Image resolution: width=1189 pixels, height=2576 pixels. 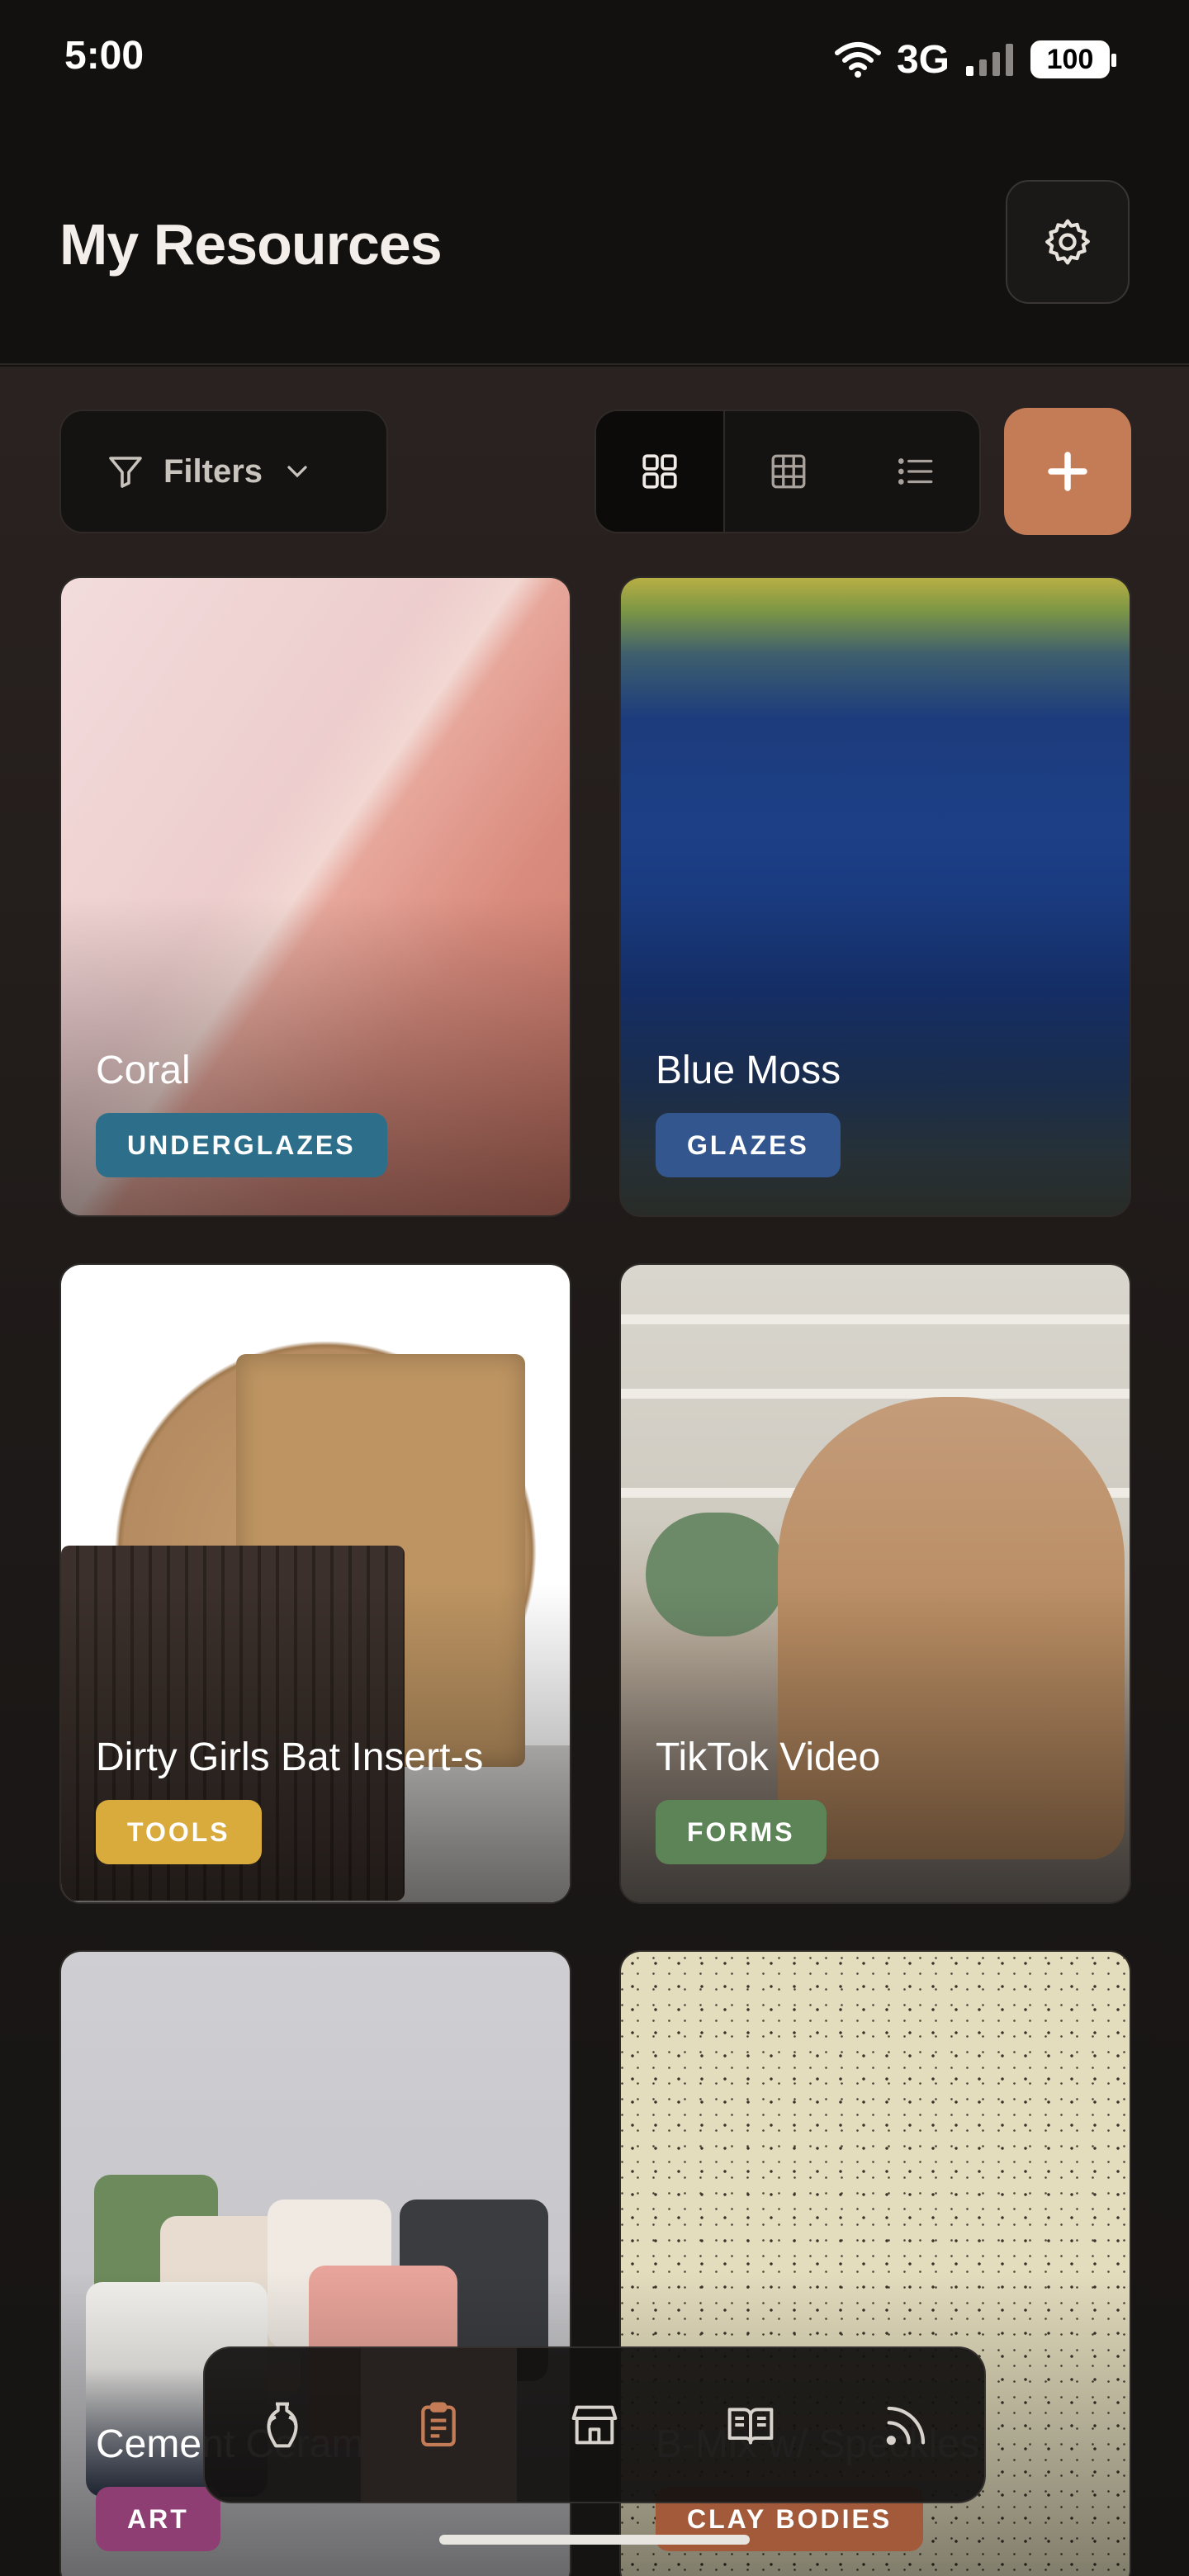 I want to click on category-tag: GLAZES, so click(x=748, y=1145).